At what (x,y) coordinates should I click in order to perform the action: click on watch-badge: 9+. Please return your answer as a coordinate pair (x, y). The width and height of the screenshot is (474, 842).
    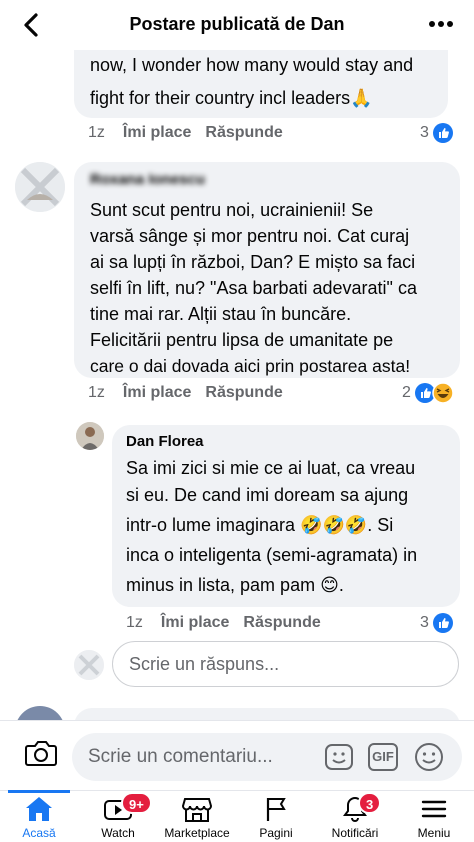
    Looking at the image, I should click on (136, 803).